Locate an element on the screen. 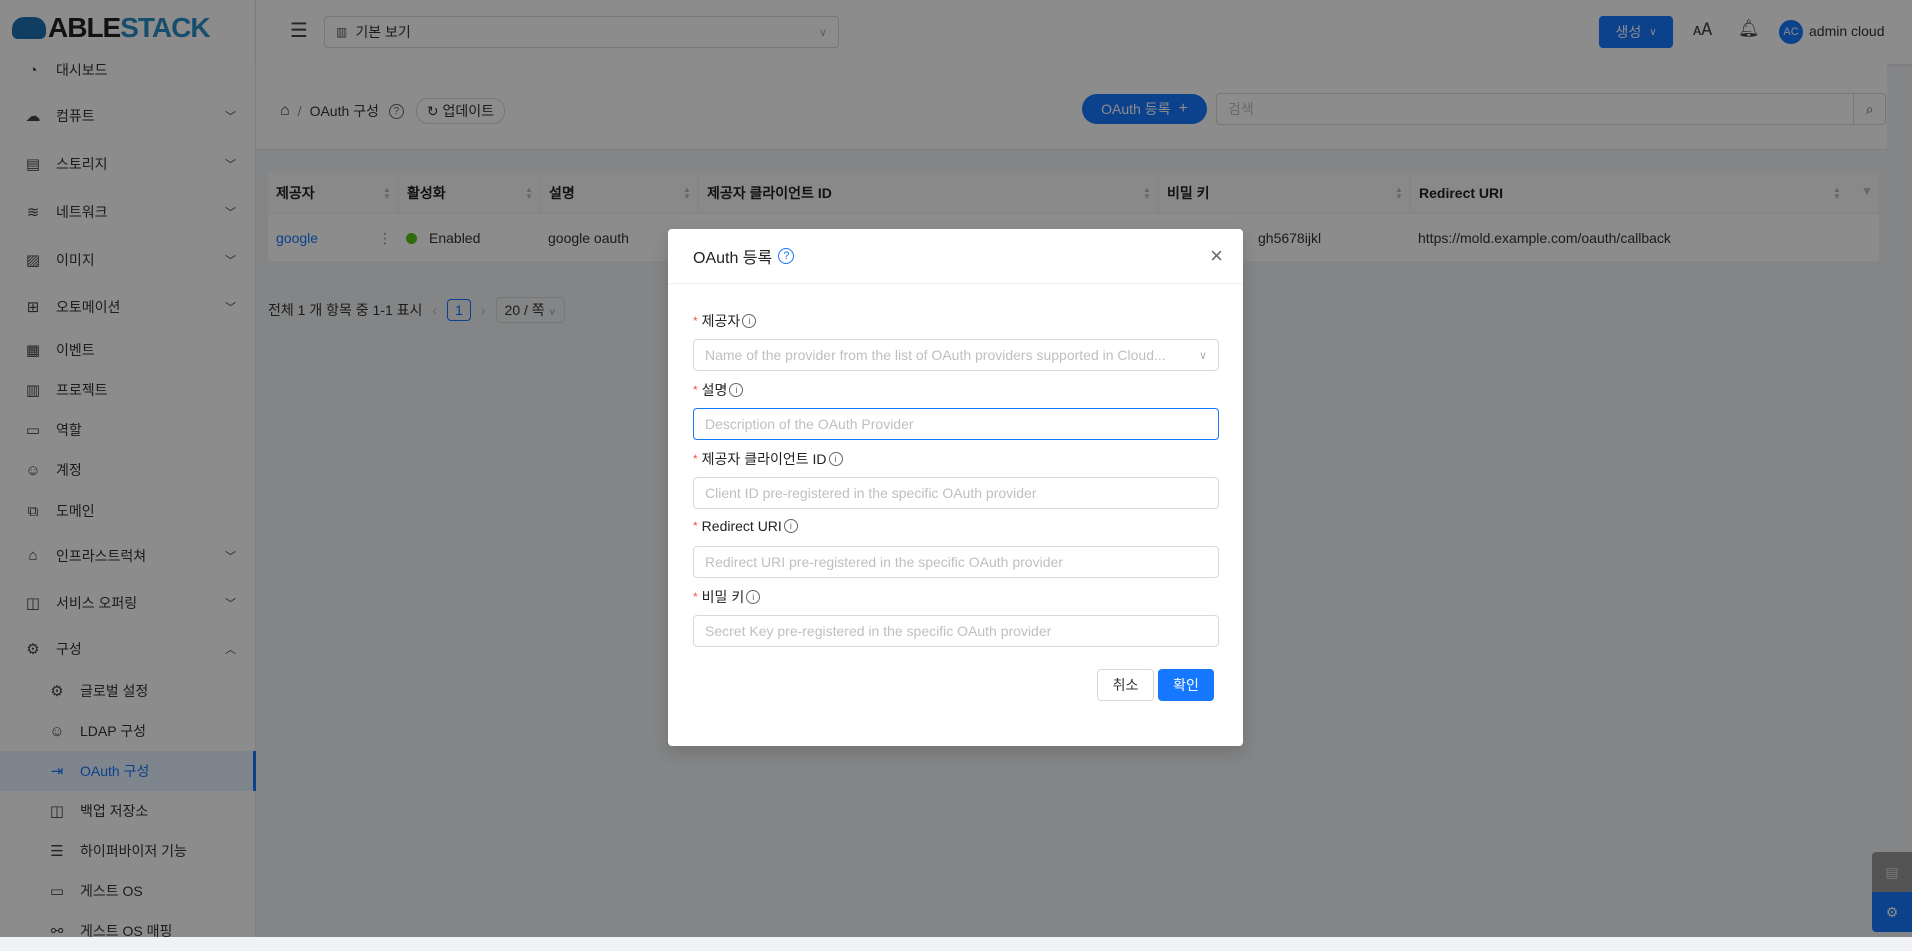 This screenshot has height=951, width=1912. ok-button: 확인 is located at coordinates (1186, 685).